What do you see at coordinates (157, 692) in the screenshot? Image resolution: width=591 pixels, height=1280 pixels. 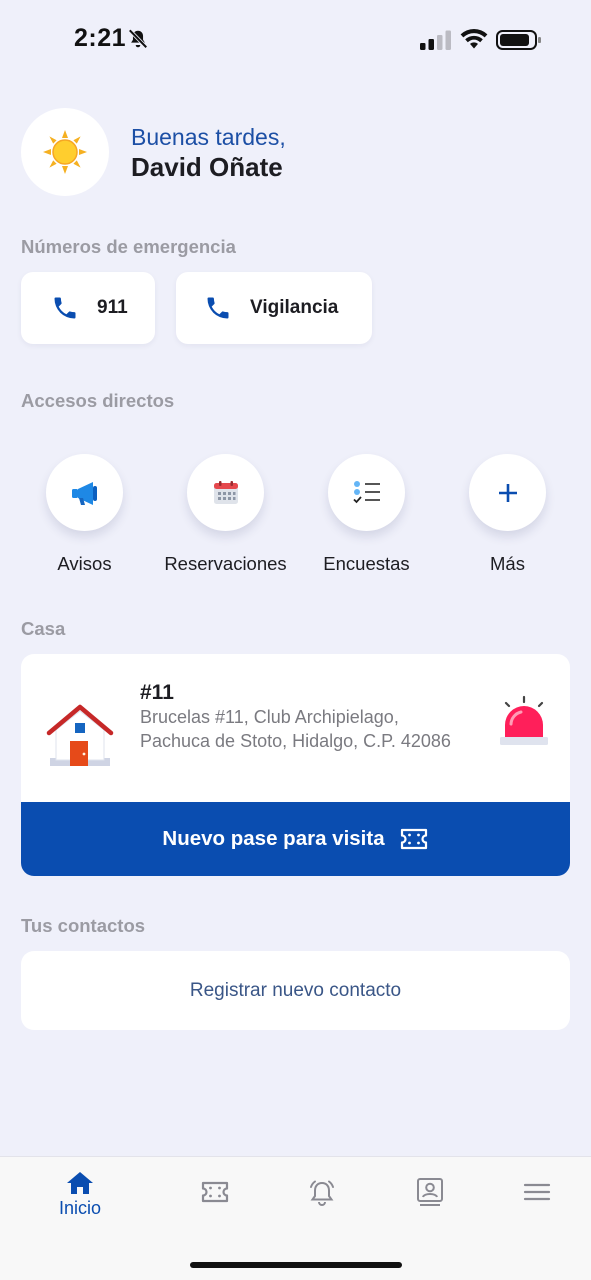 I see `house-number: #11` at bounding box center [157, 692].